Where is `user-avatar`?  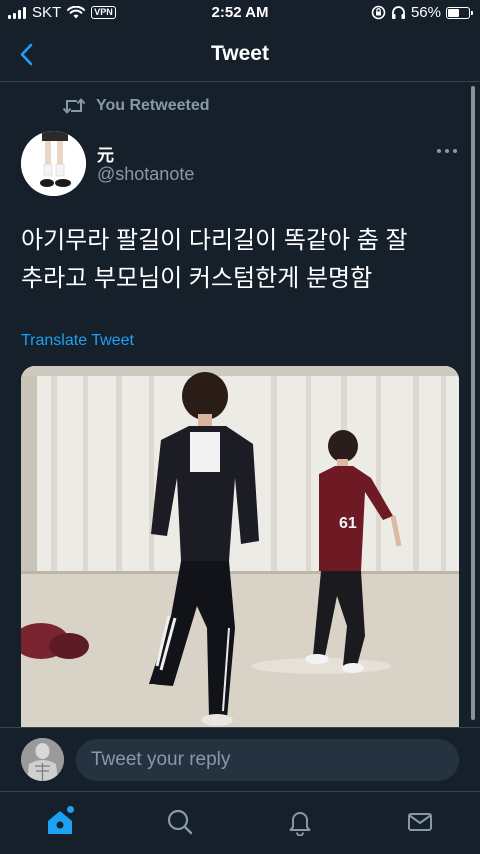
user-avatar is located at coordinates (42, 759).